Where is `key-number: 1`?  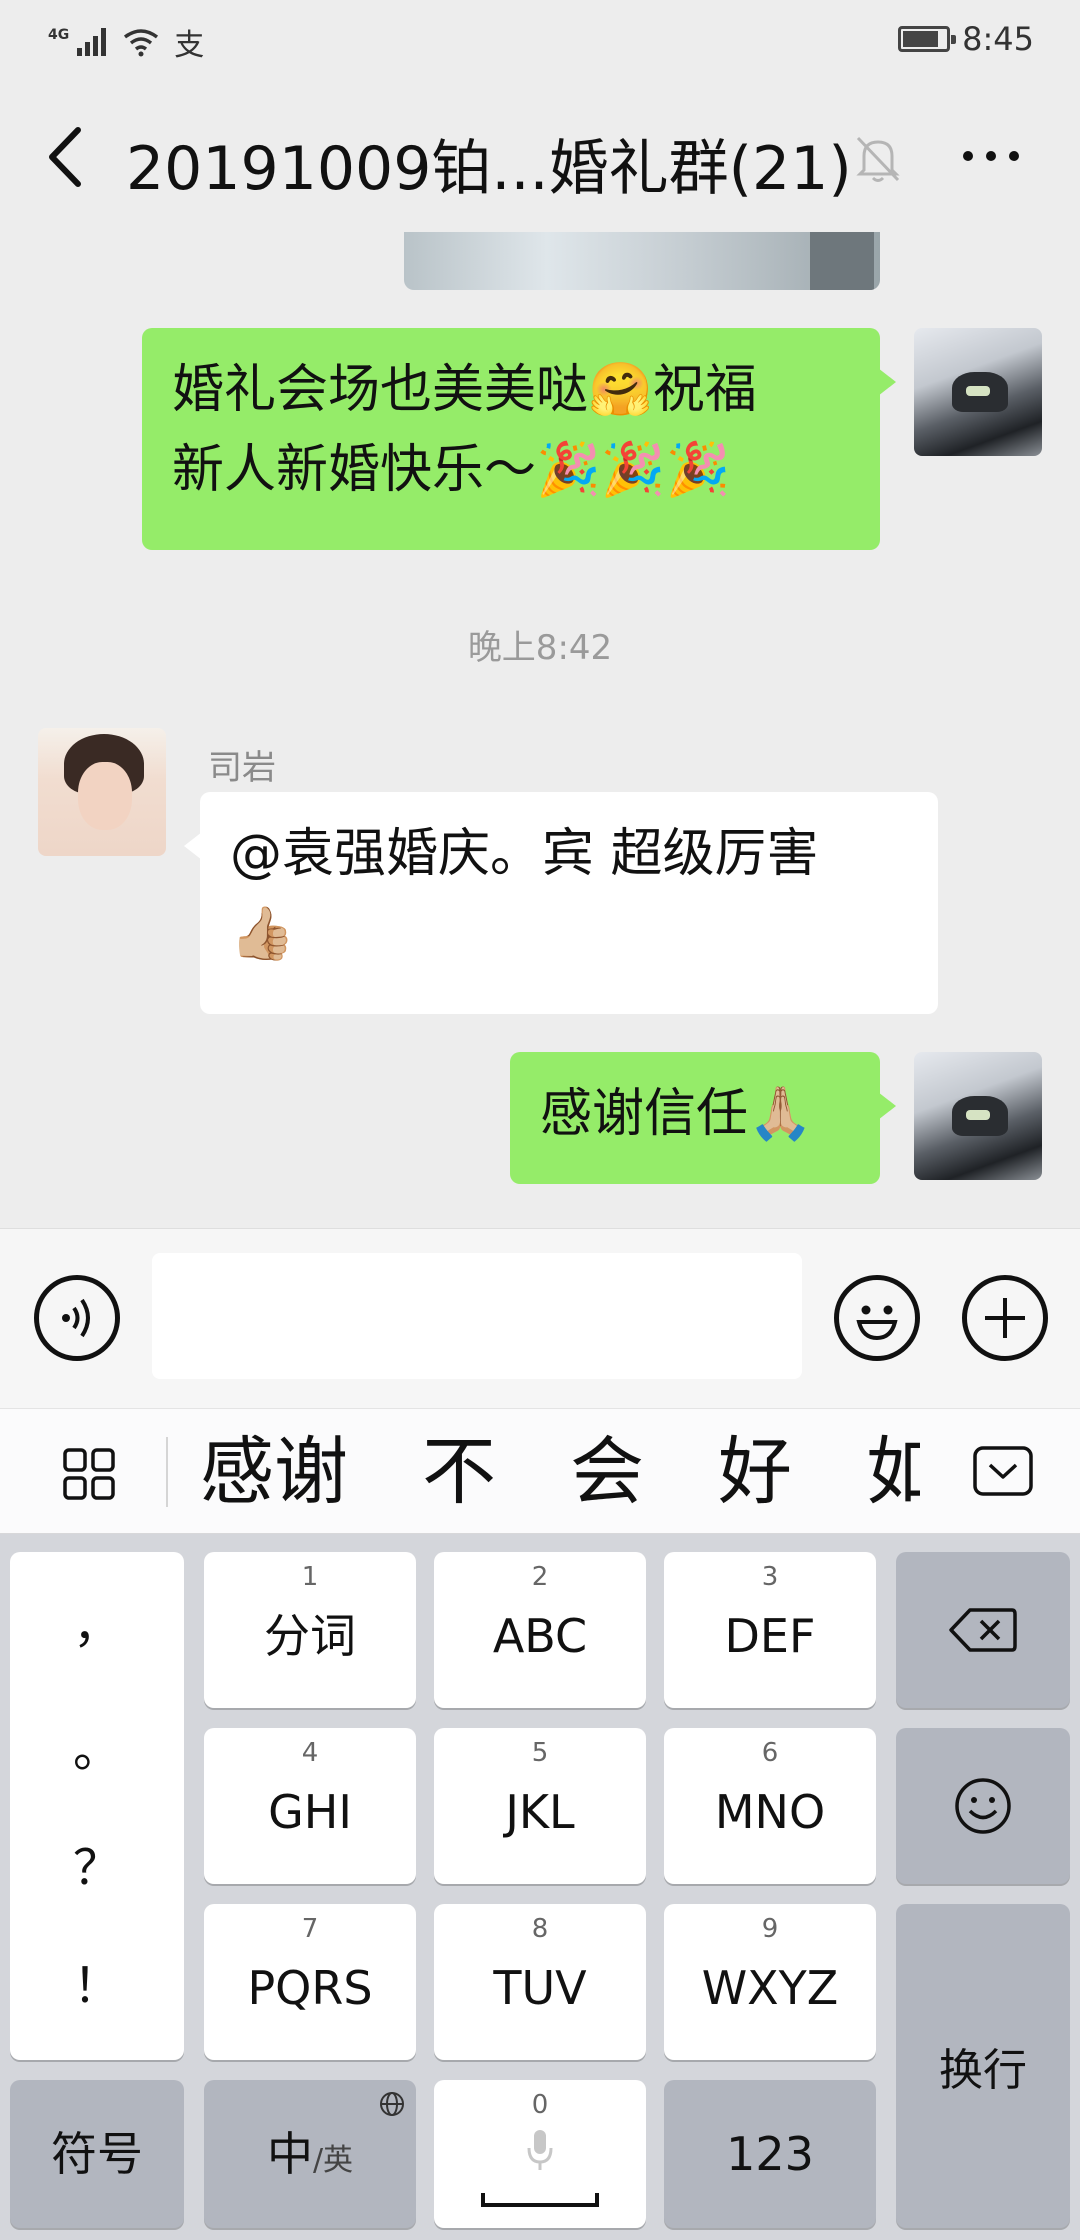 key-number: 1 is located at coordinates (310, 1577).